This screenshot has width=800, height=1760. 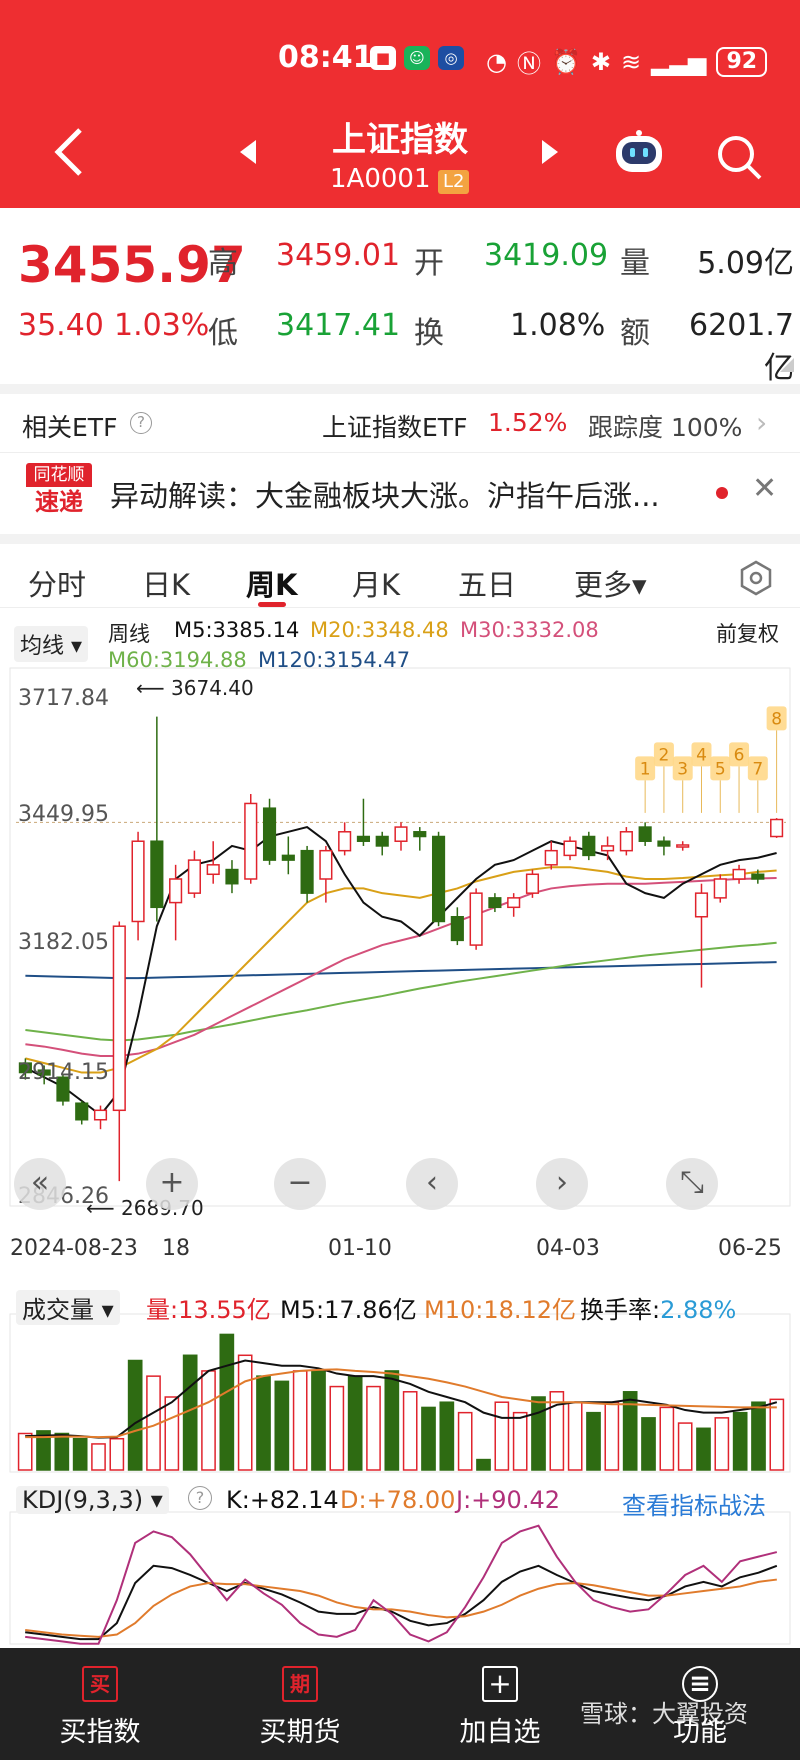 I want to click on y-tick-1: 3717.84, so click(x=63, y=698).